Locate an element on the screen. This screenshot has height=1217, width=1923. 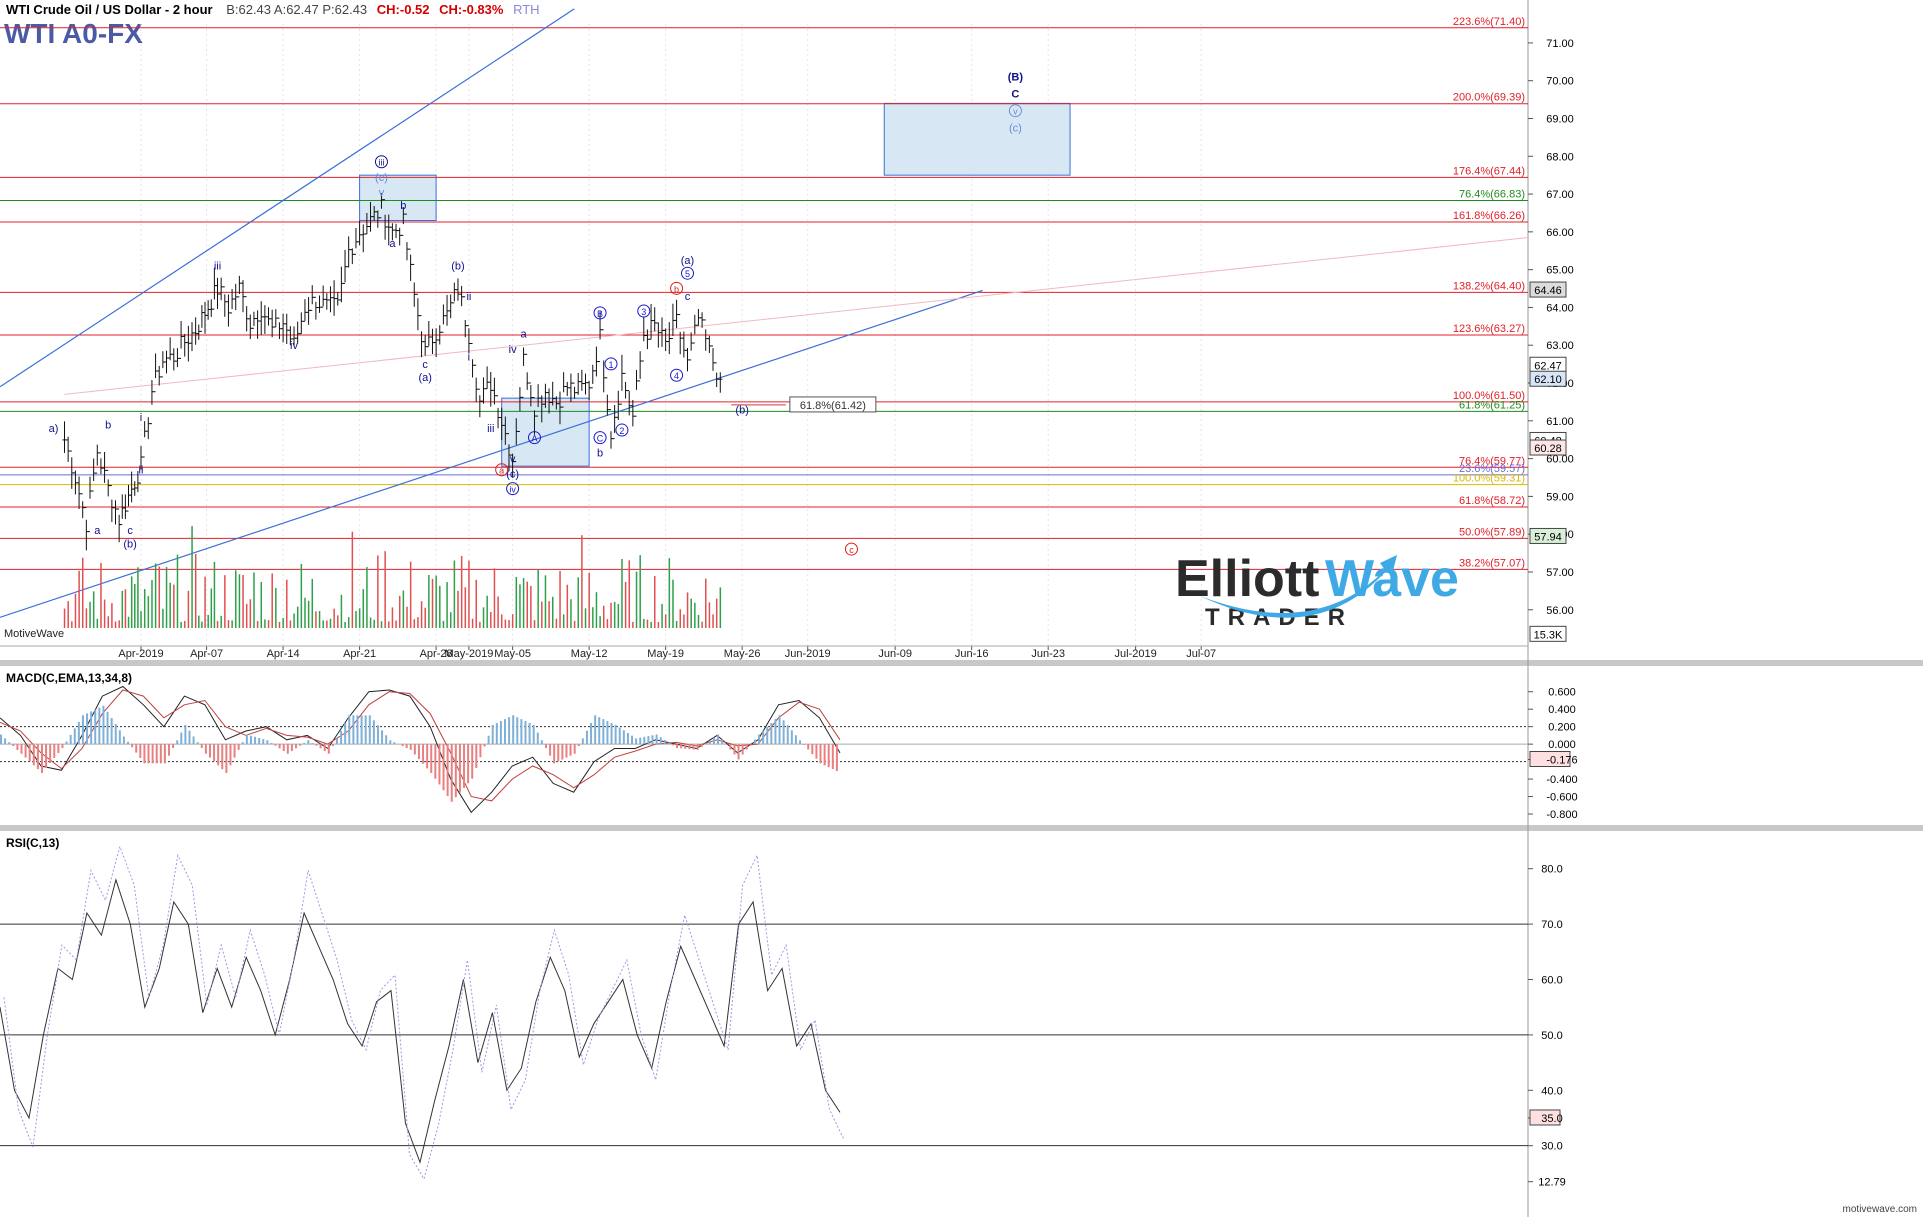
date-tick-label: Apr-14 is located at coordinates (283, 654).